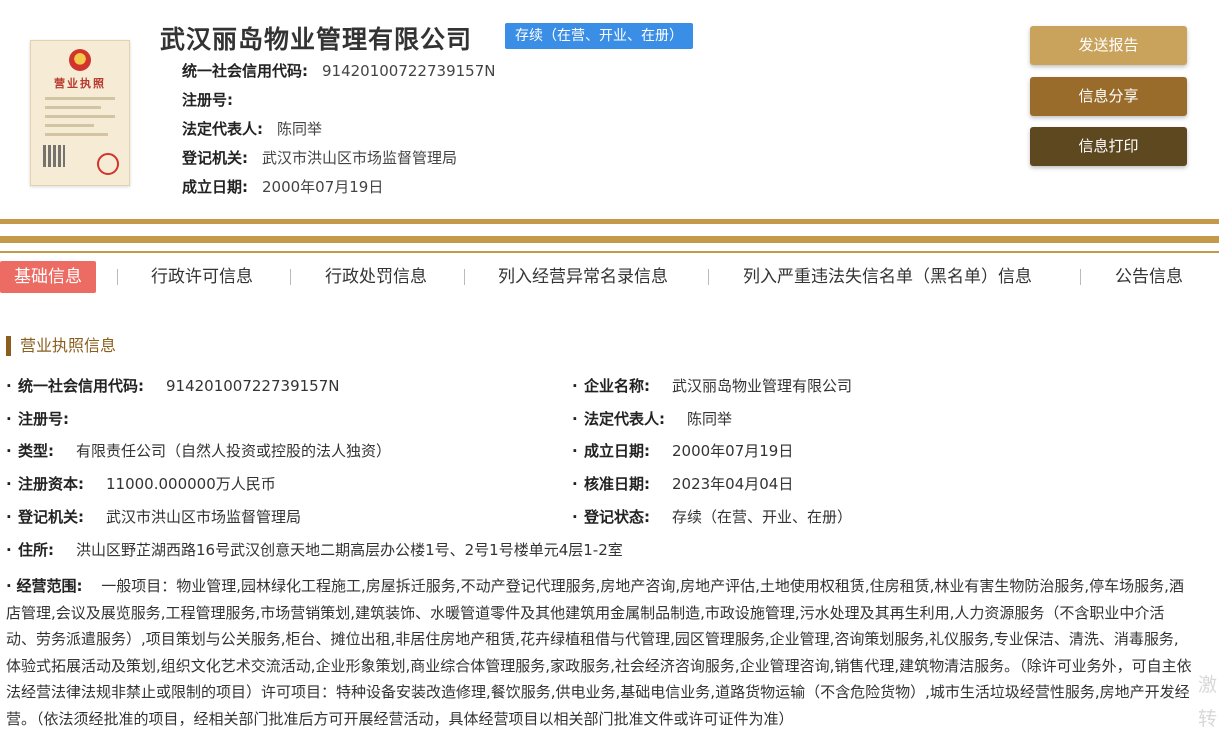  What do you see at coordinates (349, 550) in the screenshot?
I see `address-value: 洪山区野芷湖西路16号武汉创意天地二期高层办公楼1号、2号1号楼单元4层1-2室` at bounding box center [349, 550].